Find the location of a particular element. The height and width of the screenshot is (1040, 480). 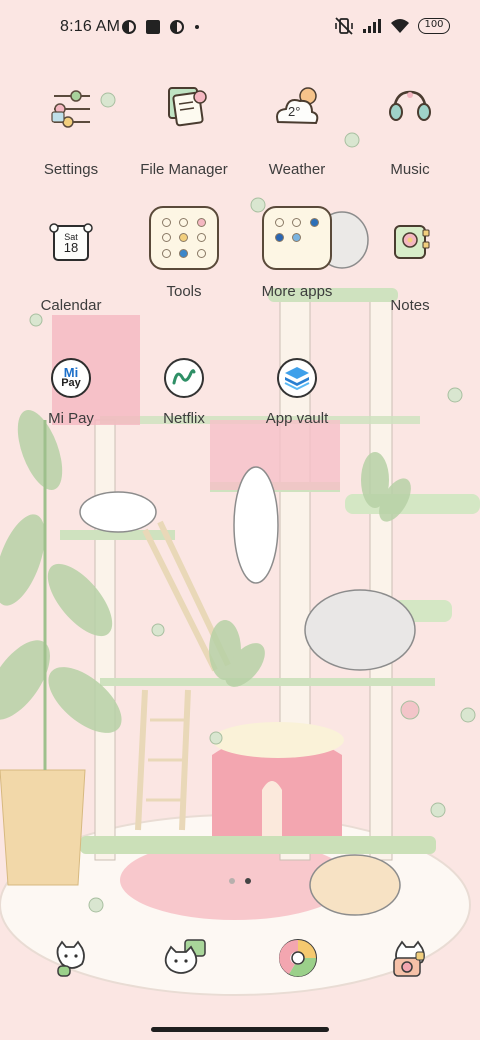

weather-temperature: 2° is located at coordinates (294, 111).